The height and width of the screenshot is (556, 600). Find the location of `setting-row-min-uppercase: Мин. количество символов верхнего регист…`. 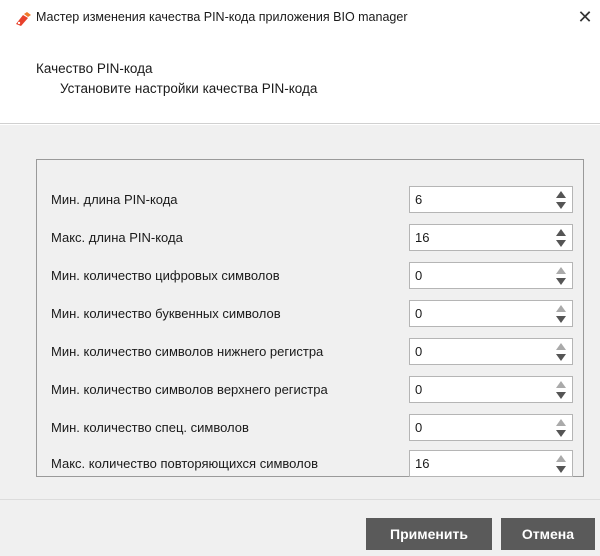

setting-row-min-uppercase: Мин. количество символов верхнего регист… is located at coordinates (310, 390).